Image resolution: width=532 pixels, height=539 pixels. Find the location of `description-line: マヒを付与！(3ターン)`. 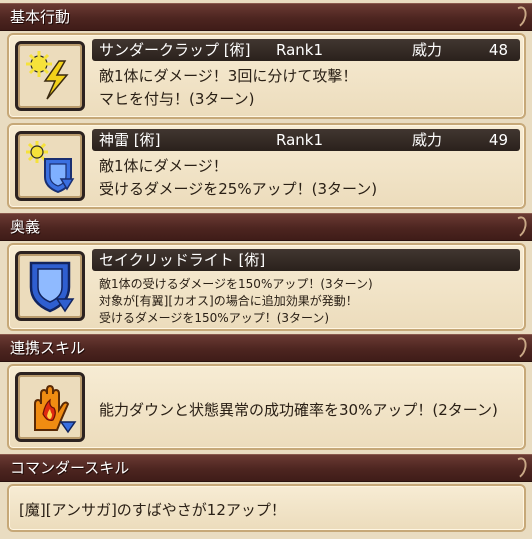

description-line: マヒを付与！(3ターン) is located at coordinates (177, 99).